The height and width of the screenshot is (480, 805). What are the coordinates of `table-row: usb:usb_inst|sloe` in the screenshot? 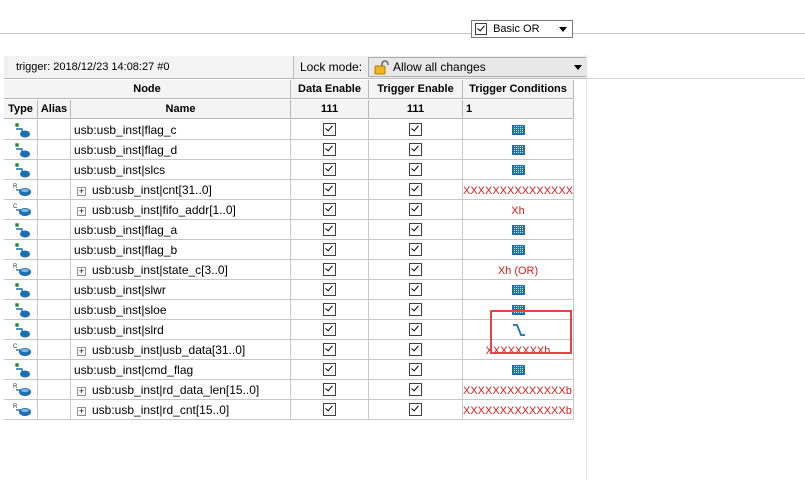 It's located at (289, 310).